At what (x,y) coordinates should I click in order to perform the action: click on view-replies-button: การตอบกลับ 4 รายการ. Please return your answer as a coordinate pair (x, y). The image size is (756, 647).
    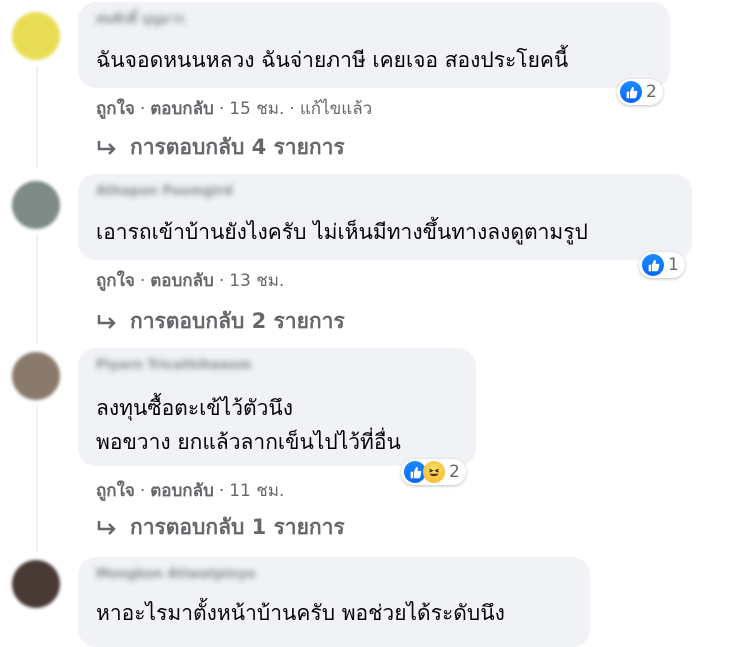
    Looking at the image, I should click on (220, 147).